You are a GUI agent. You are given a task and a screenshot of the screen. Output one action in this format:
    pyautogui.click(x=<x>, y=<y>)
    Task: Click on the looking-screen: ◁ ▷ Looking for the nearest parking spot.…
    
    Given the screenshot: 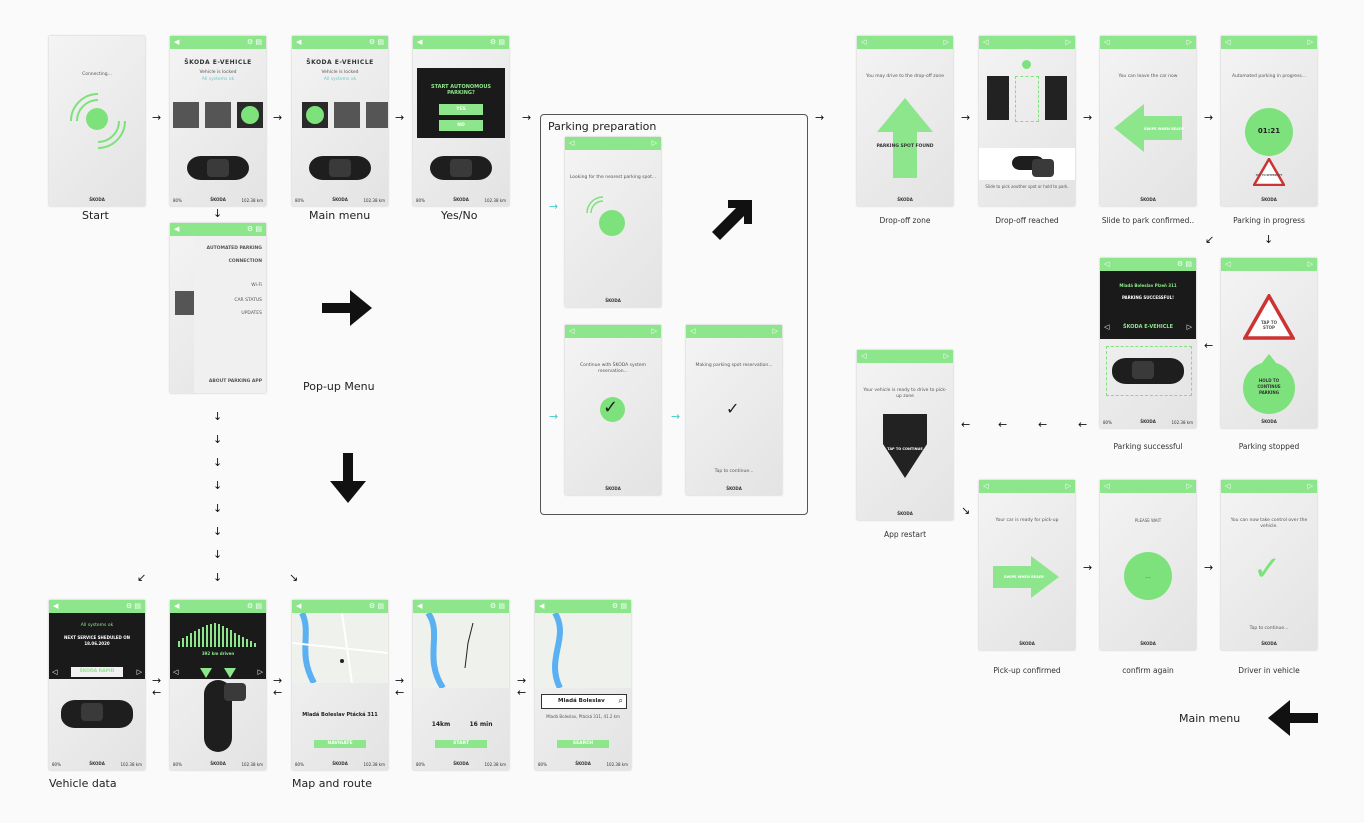 What is the action you would take?
    pyautogui.click(x=613, y=222)
    